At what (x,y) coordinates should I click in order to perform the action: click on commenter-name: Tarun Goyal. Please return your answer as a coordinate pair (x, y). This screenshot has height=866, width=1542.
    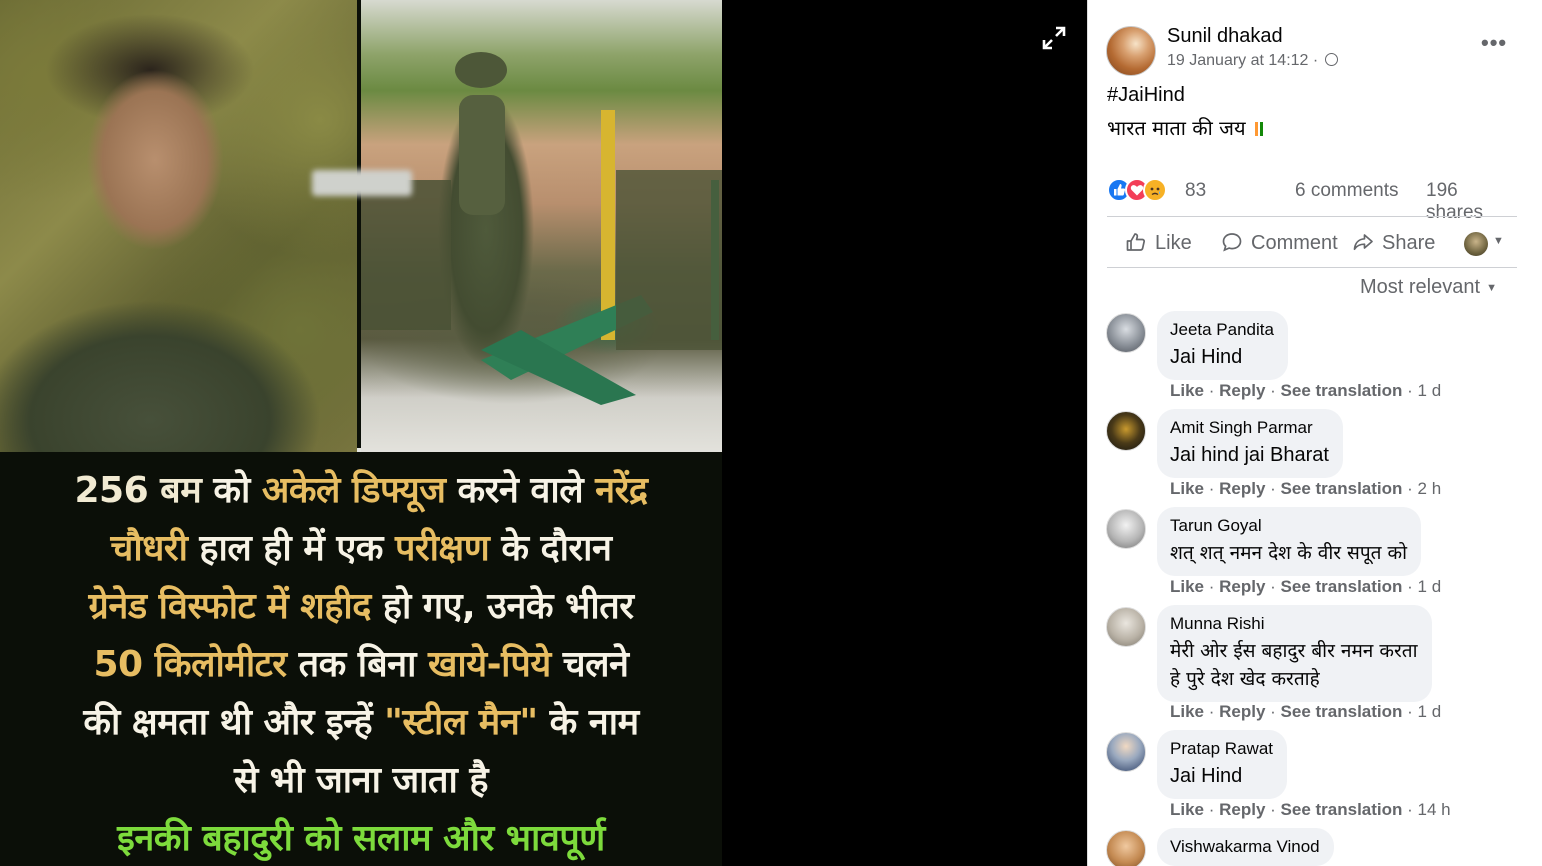
    Looking at the image, I should click on (1288, 526).